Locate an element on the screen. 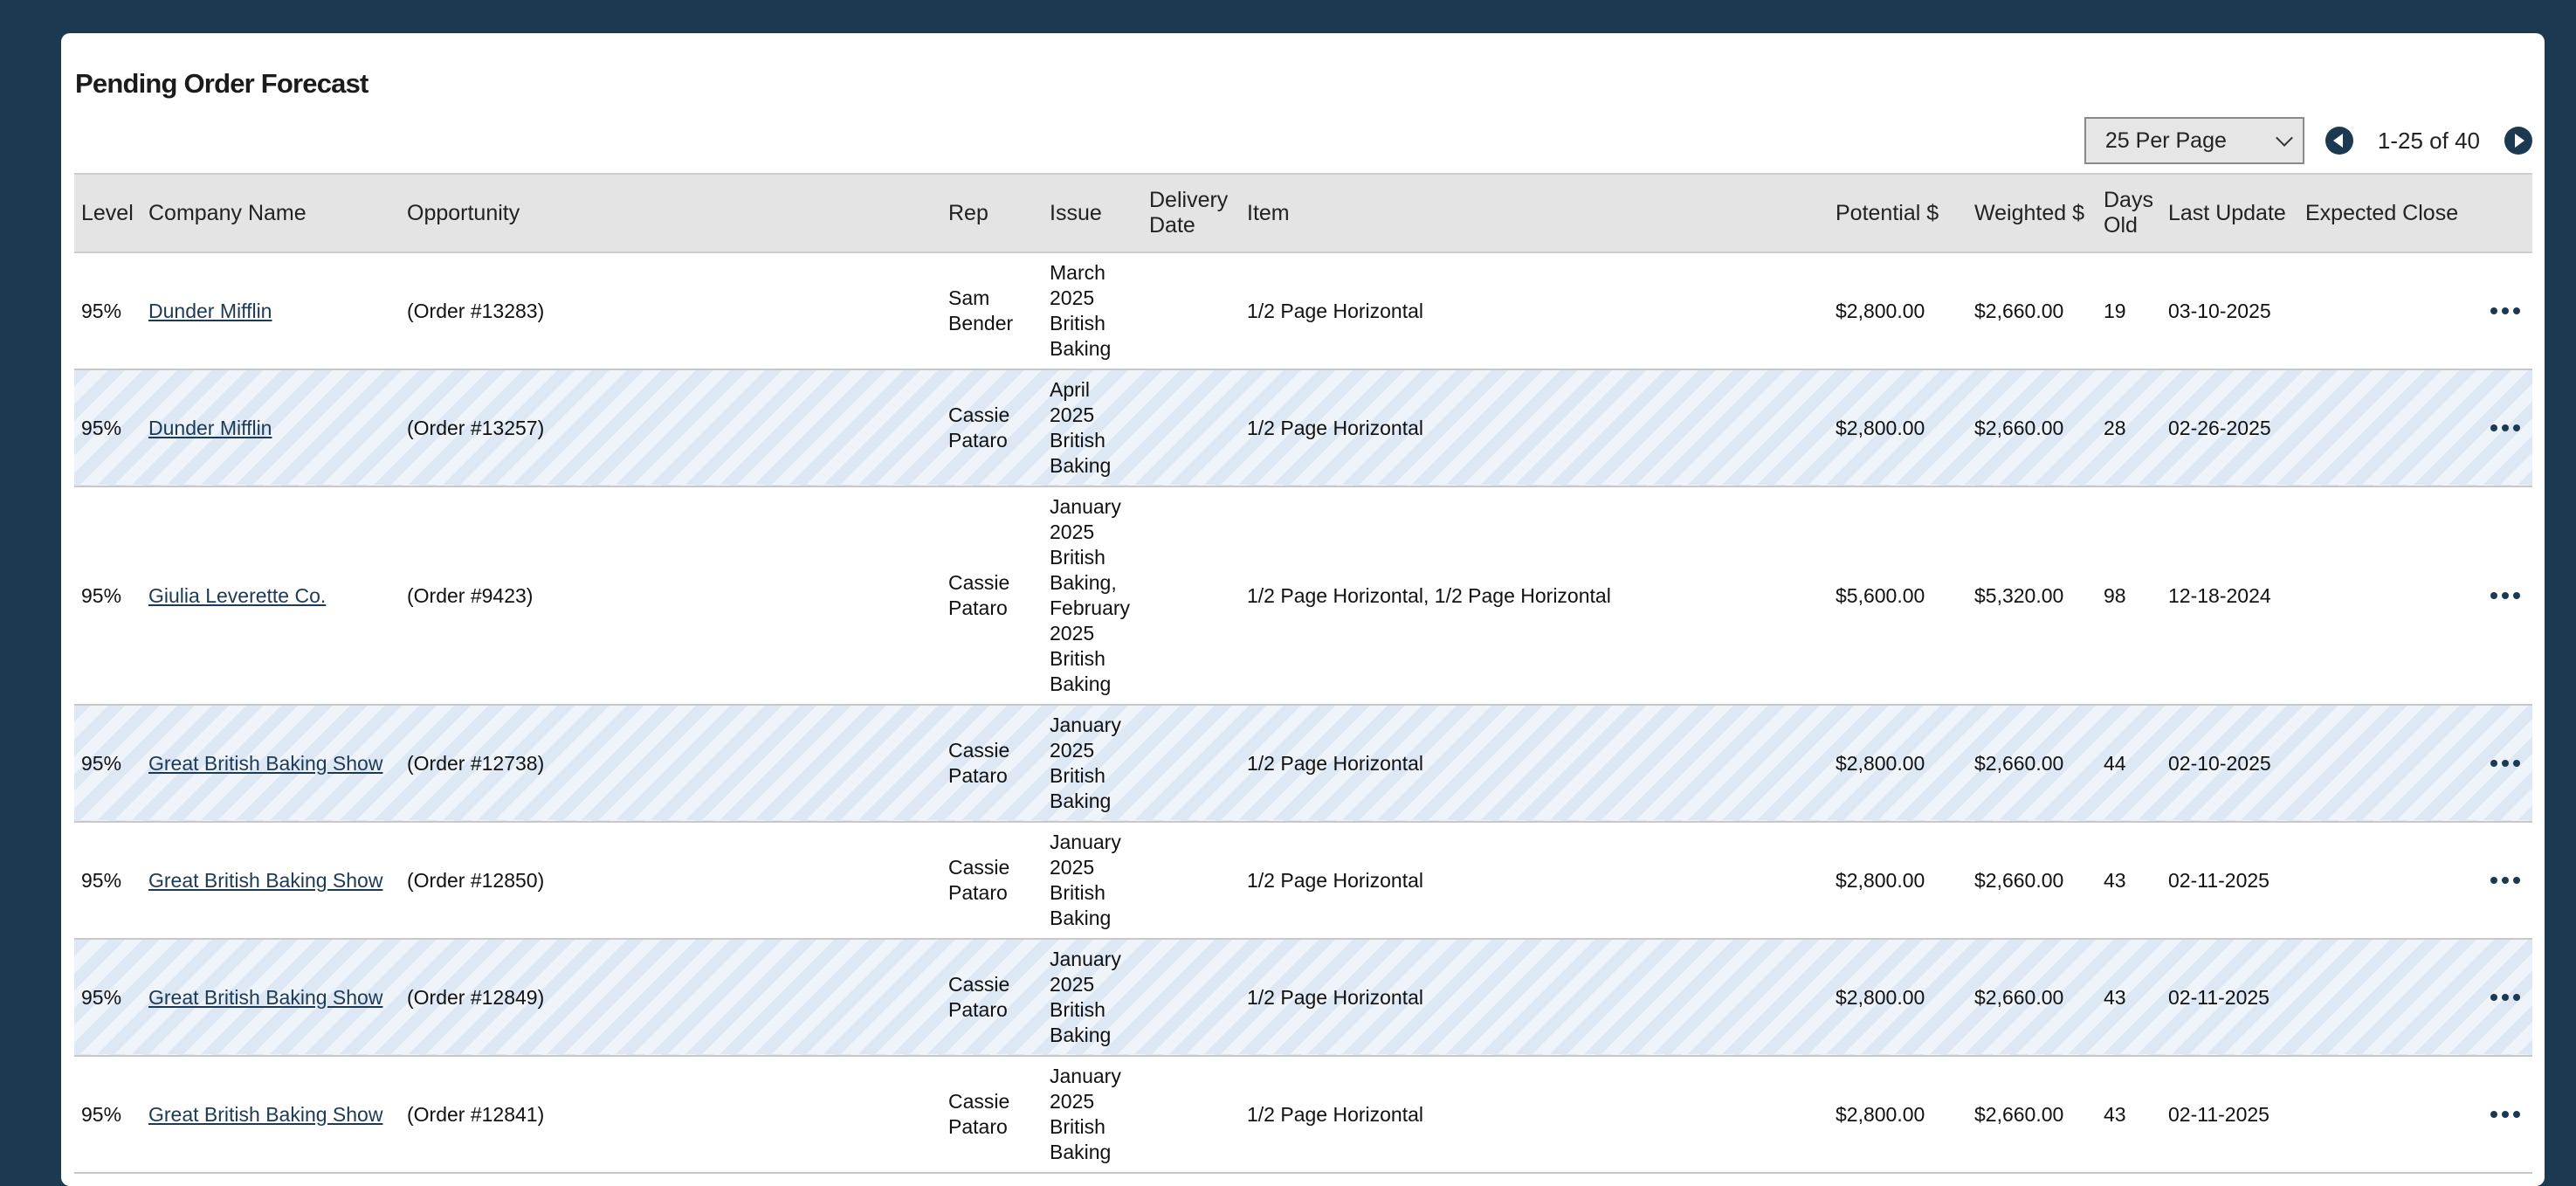 This screenshot has height=1186, width=2576. opportunity-cell-text: (Order #12850) is located at coordinates (476, 880).